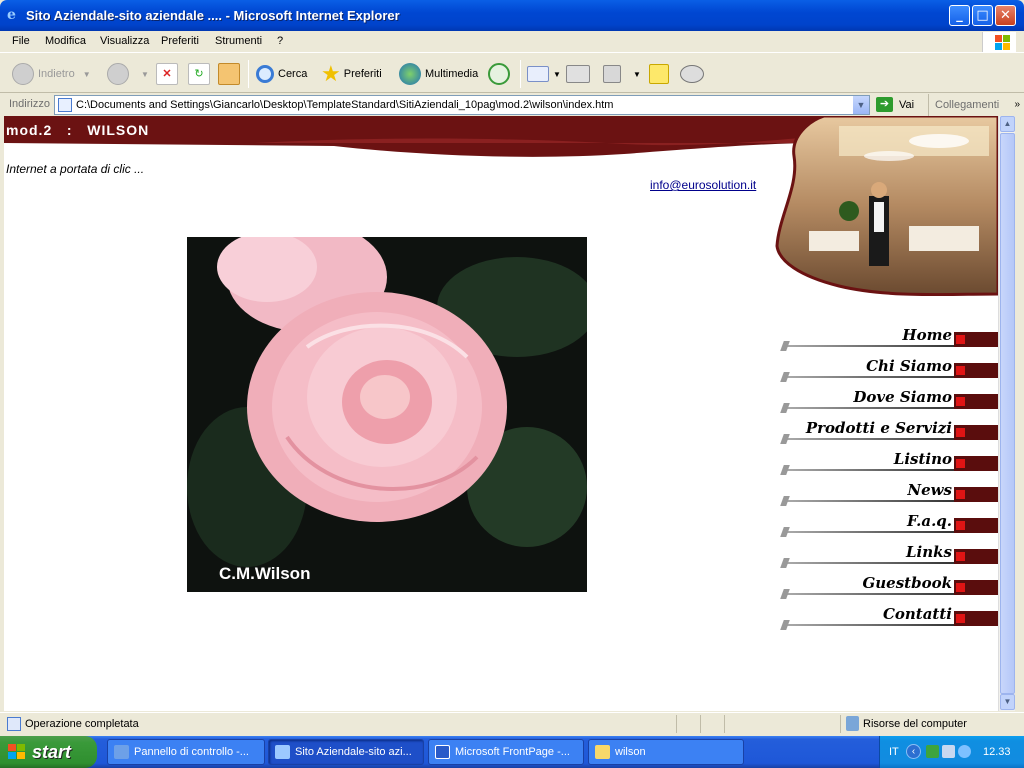 This screenshot has height=768, width=1024. I want to click on scroll-down-icon: ▼, so click(1007, 702).